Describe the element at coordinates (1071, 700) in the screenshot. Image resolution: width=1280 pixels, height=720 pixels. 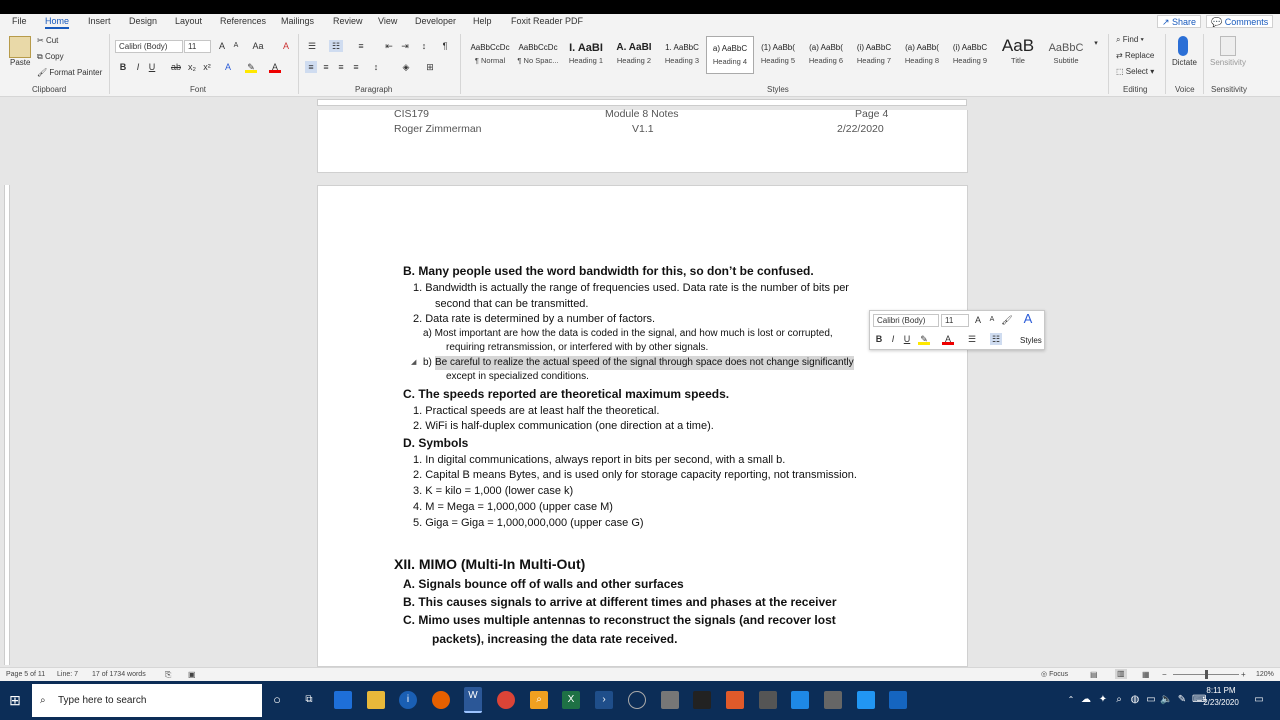
I see `chevron-up-icon: ⌃` at that location.